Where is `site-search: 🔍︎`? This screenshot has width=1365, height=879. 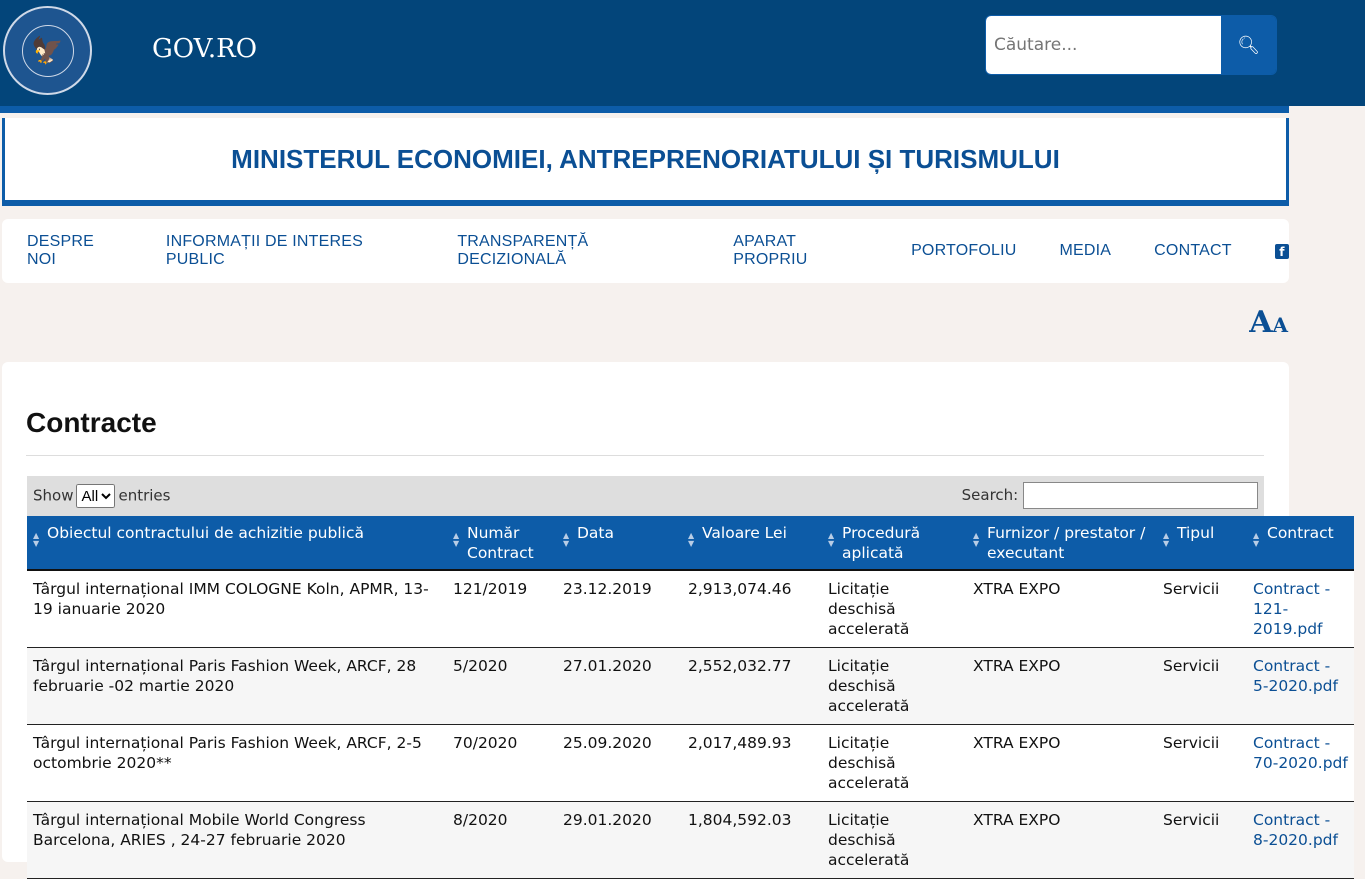
site-search: 🔍︎ is located at coordinates (1131, 45).